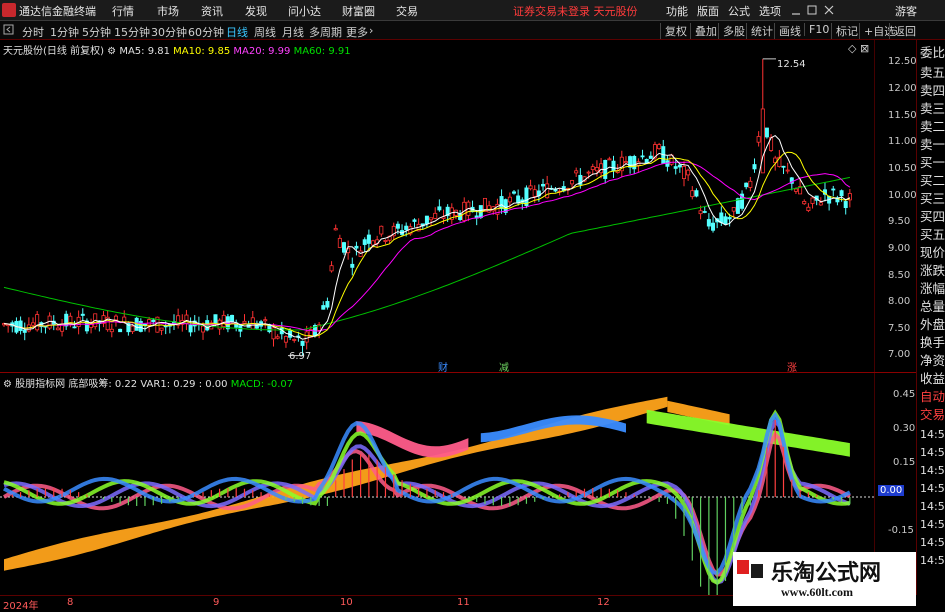 The width and height of the screenshot is (945, 612). What do you see at coordinates (770, 11) in the screenshot?
I see `menu-options: 选项` at bounding box center [770, 11].